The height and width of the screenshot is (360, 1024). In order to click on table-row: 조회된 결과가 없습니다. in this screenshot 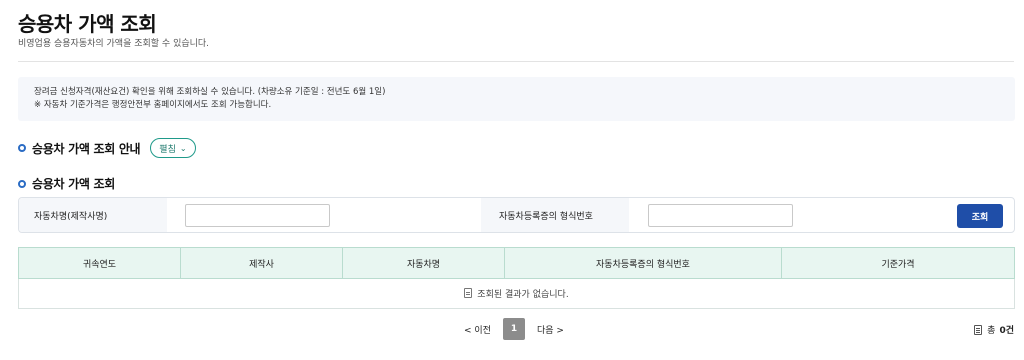, I will do `click(516, 293)`.